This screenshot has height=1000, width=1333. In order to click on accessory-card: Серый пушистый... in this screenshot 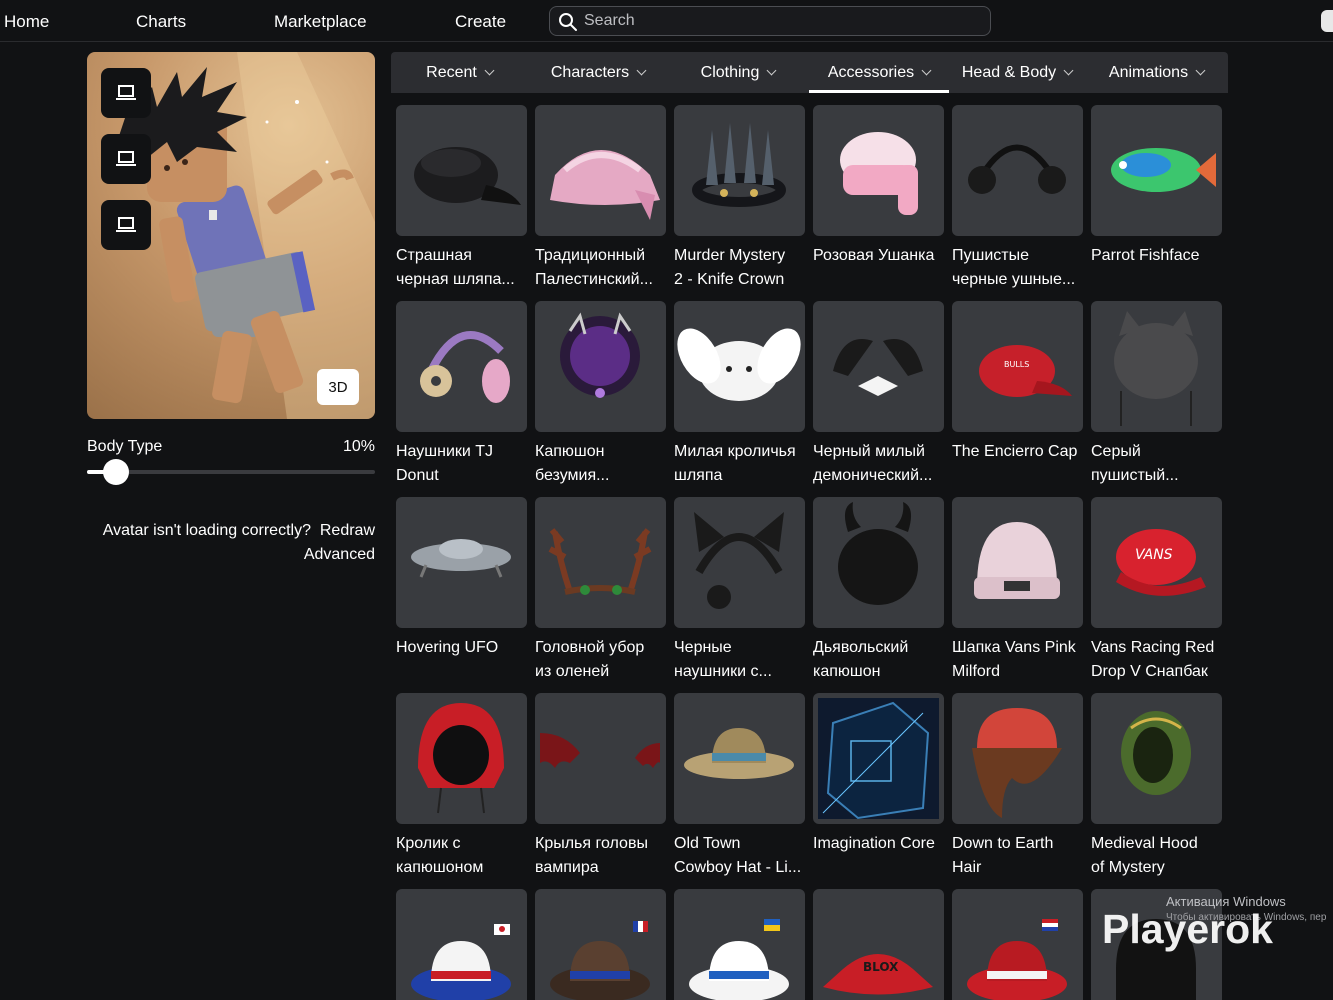, I will do `click(1156, 394)`.